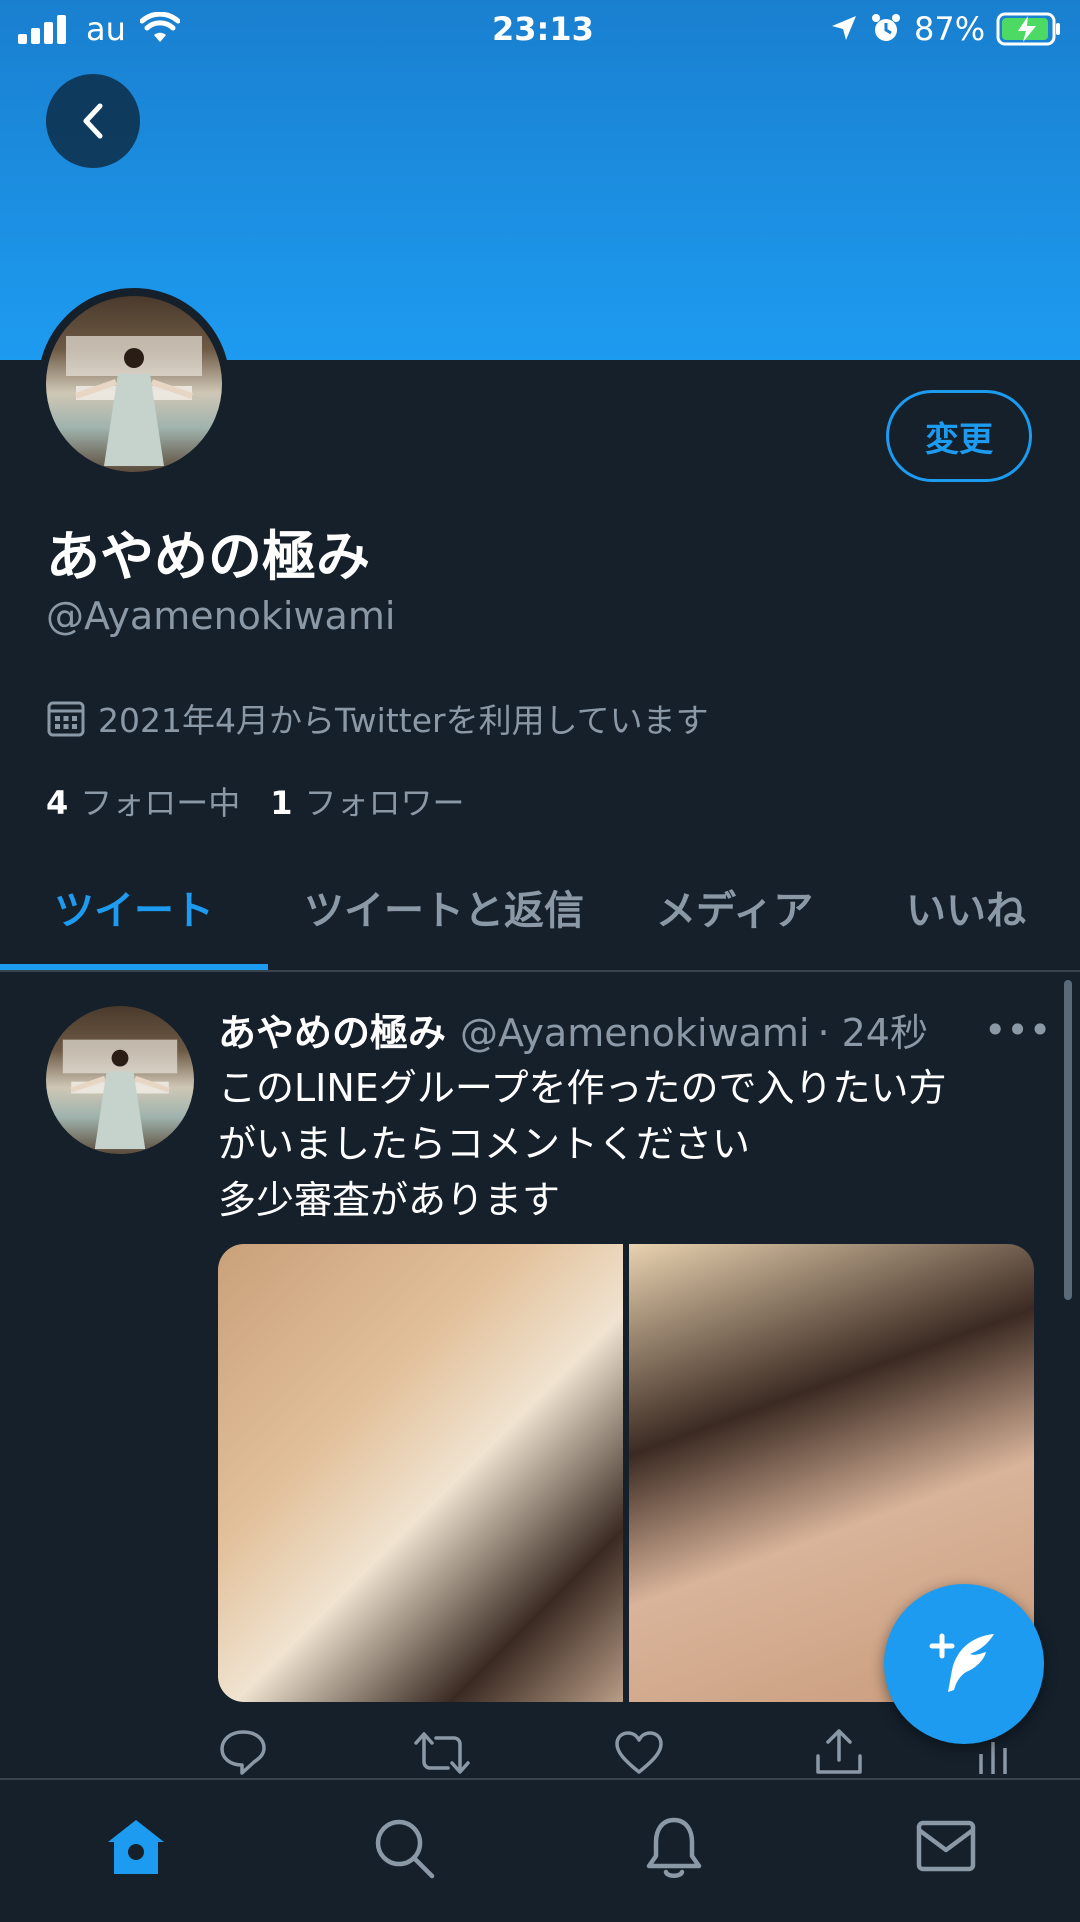 The image size is (1080, 1922). What do you see at coordinates (1028, 29) in the screenshot?
I see `battery-charging-icon` at bounding box center [1028, 29].